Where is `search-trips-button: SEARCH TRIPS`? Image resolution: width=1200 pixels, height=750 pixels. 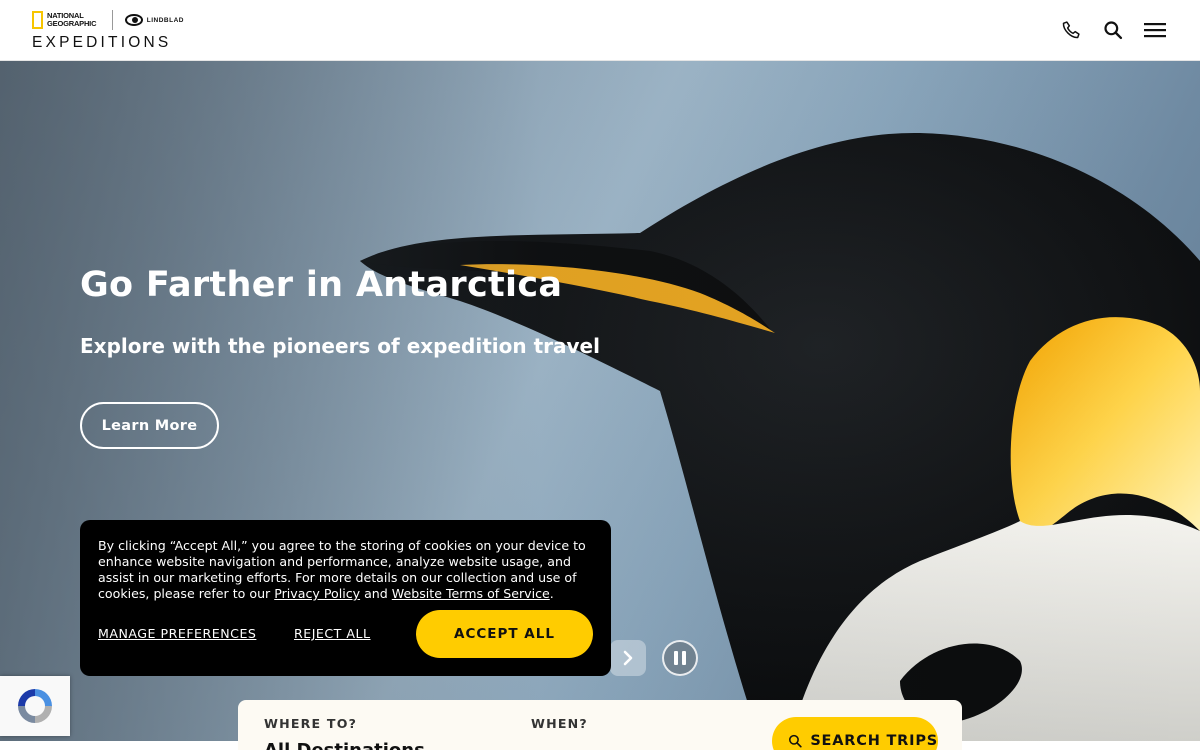 search-trips-button: SEARCH TRIPS is located at coordinates (855, 733).